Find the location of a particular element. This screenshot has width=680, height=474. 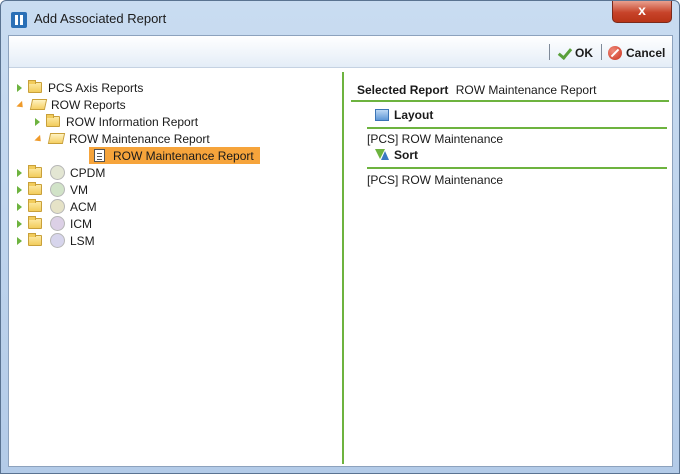

icm-module-icon is located at coordinates (57, 223).